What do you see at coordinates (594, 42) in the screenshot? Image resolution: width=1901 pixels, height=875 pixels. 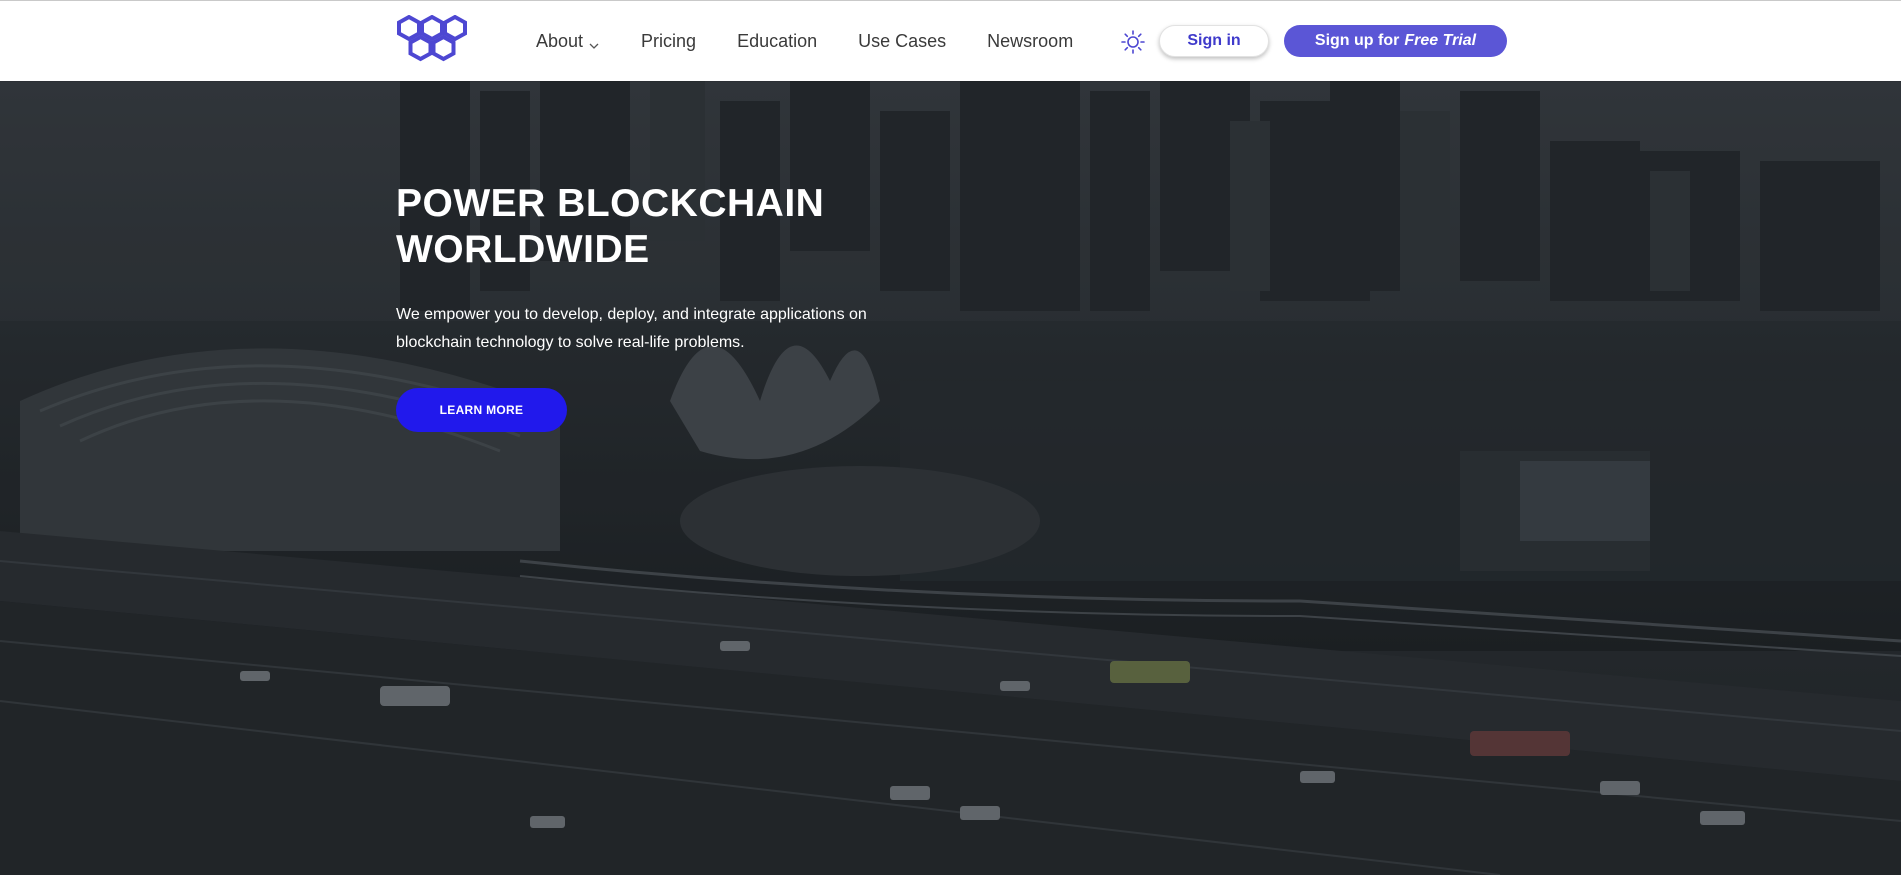 I see `chevron-down-icon` at bounding box center [594, 42].